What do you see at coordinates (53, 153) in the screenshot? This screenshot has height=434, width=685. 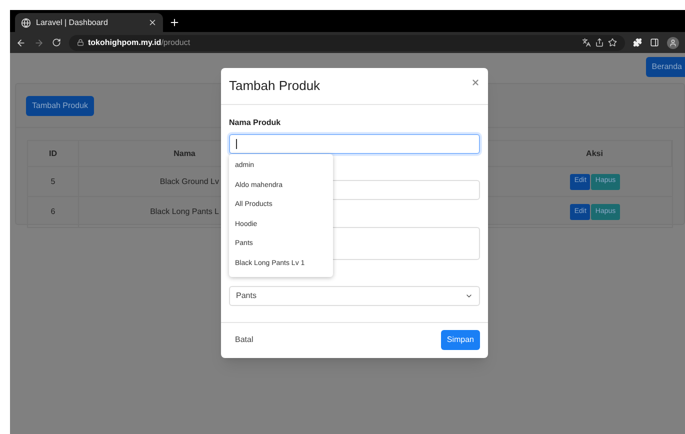 I see `column-header: ID` at bounding box center [53, 153].